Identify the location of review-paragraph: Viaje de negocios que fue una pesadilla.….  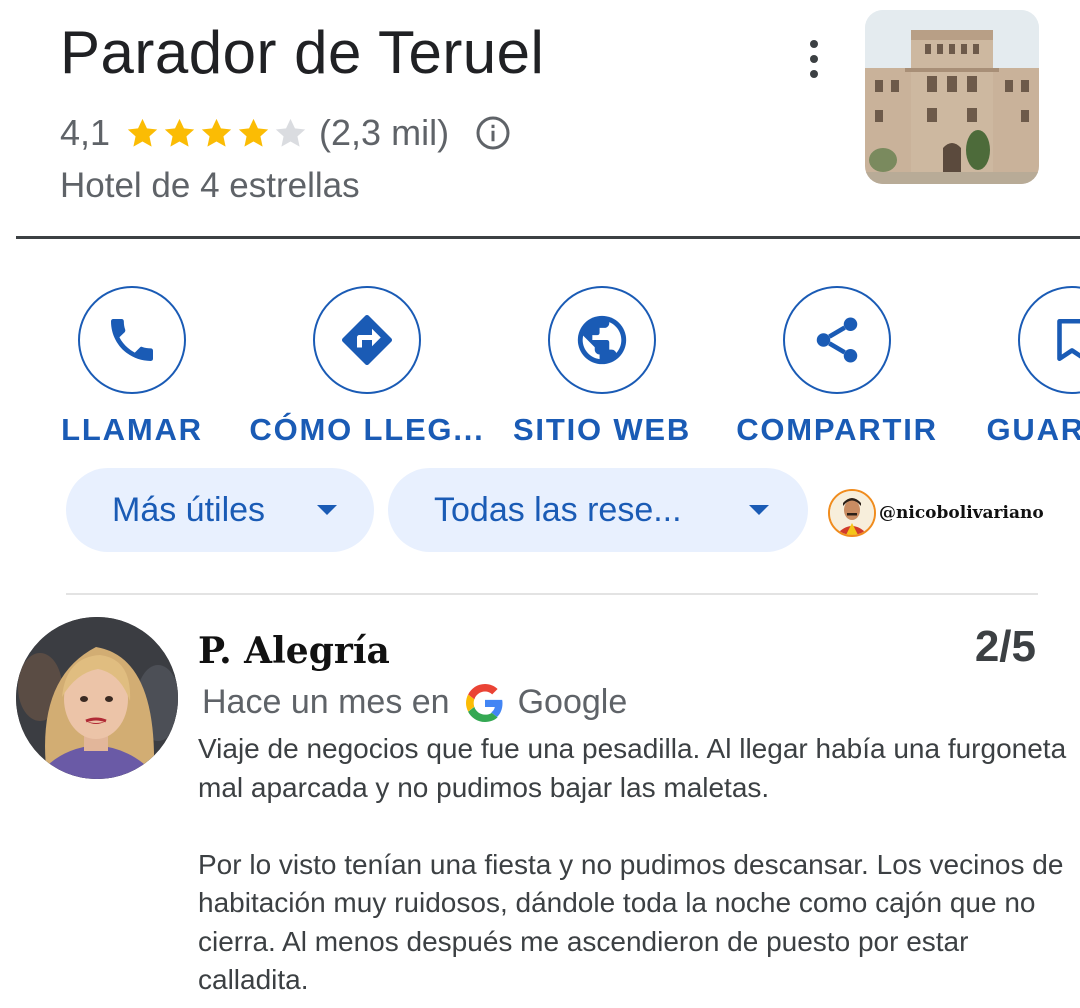
(632, 768).